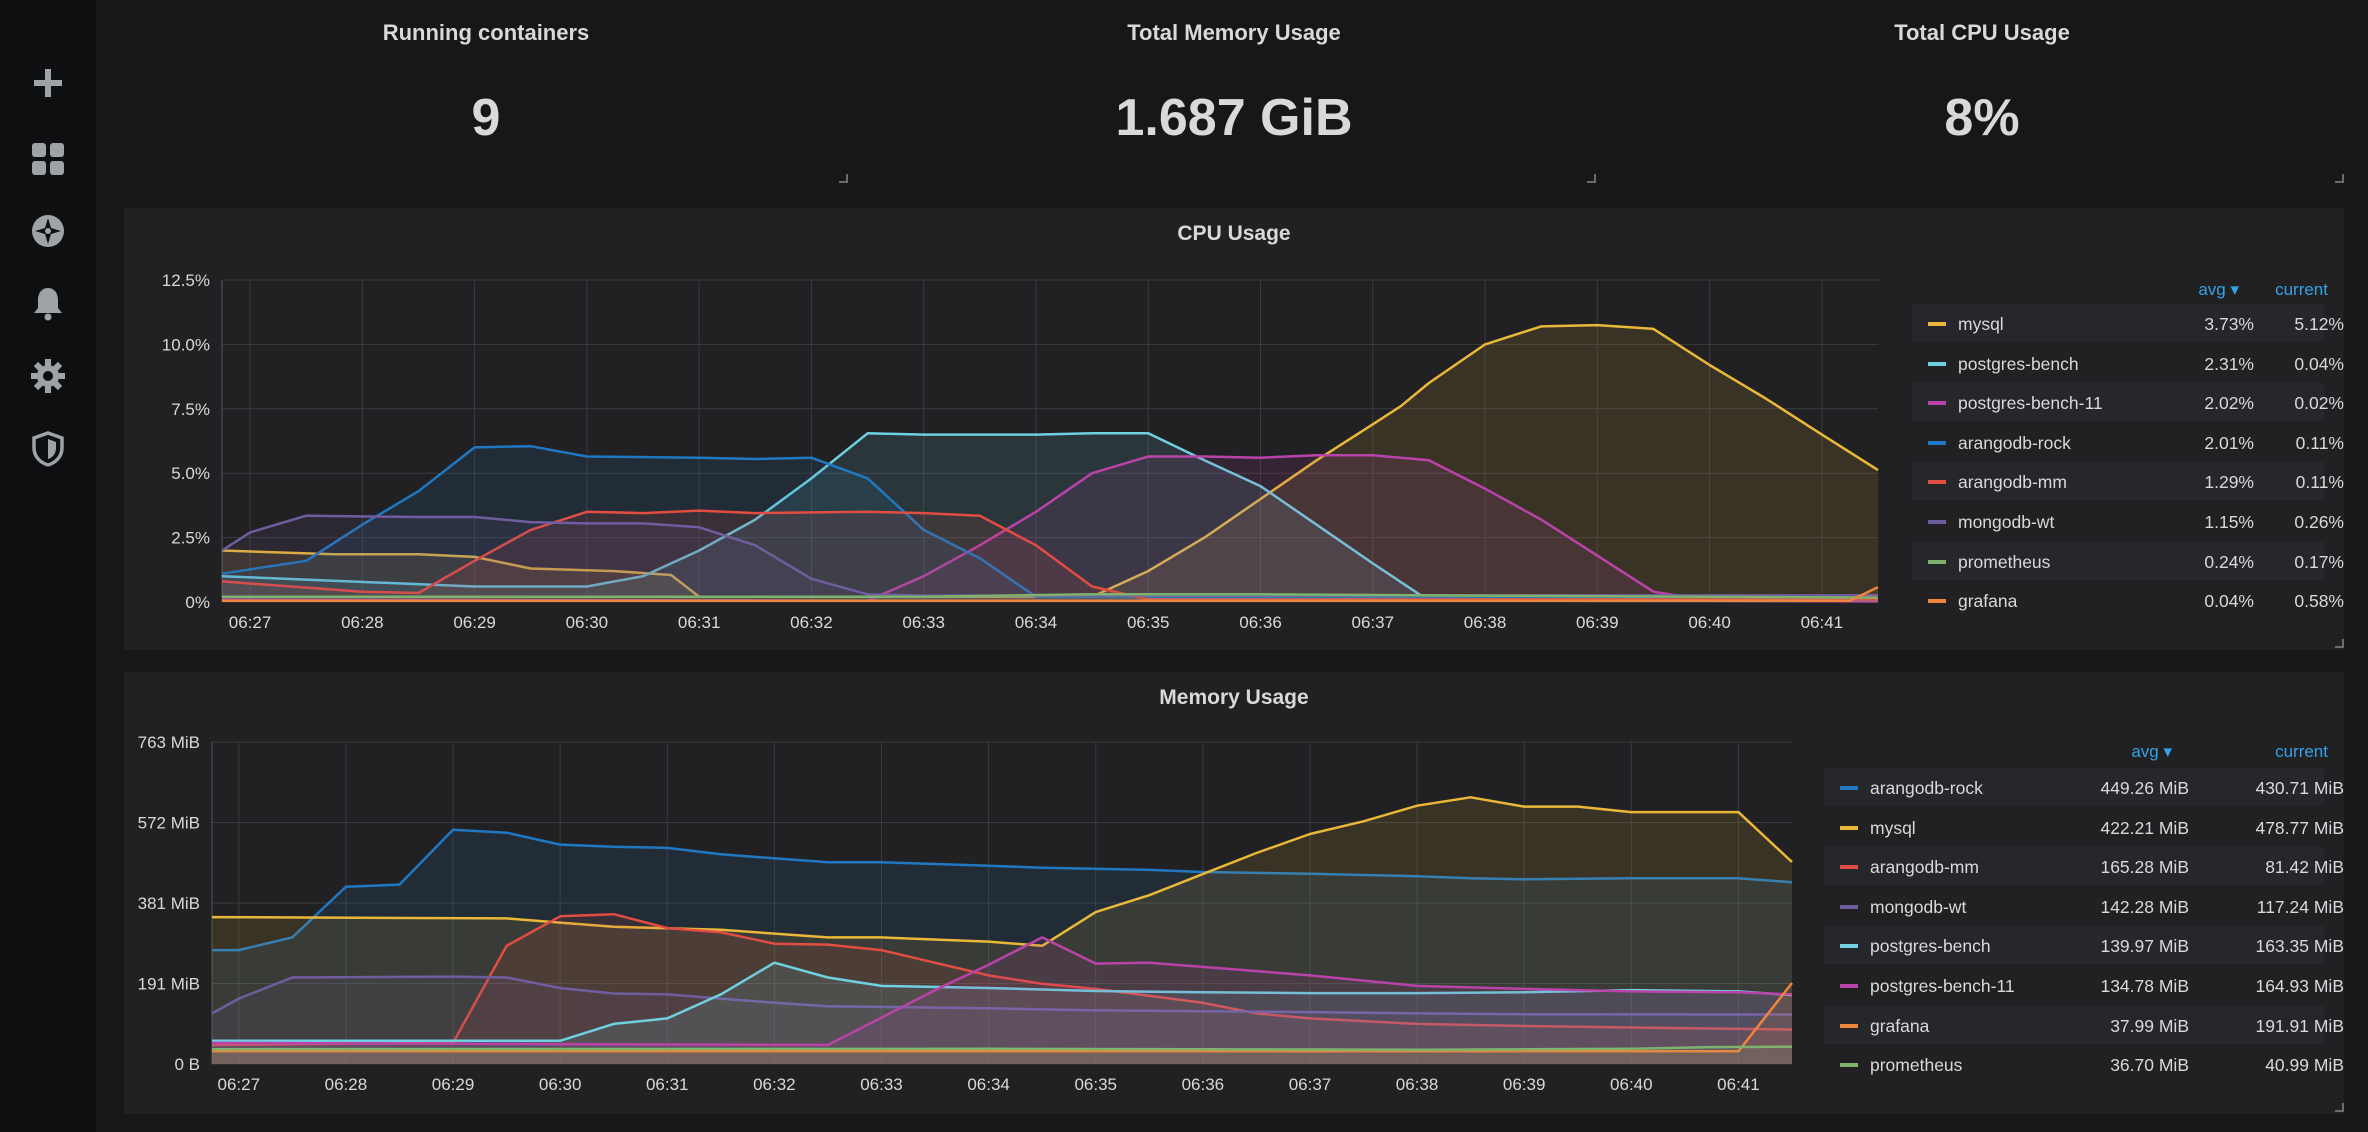 This screenshot has width=2368, height=1132. Describe the element at coordinates (2084, 787) in the screenshot. I see `legend-item-arangodb-rock: arangodb-rock 449.26 MiB 430.71 MiB` at that location.